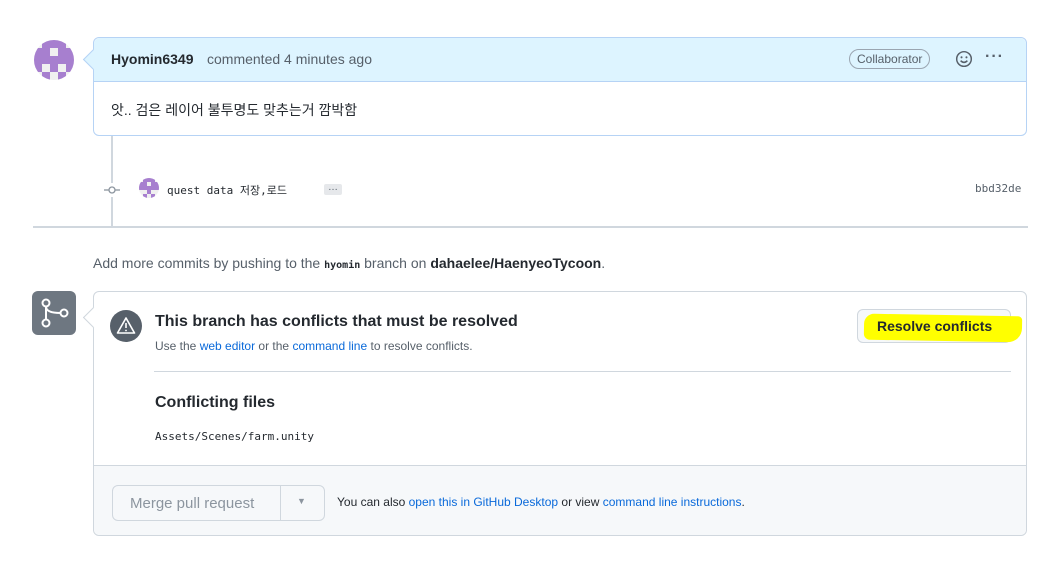  I want to click on merge-button-label: Merge pull request, so click(192, 503).